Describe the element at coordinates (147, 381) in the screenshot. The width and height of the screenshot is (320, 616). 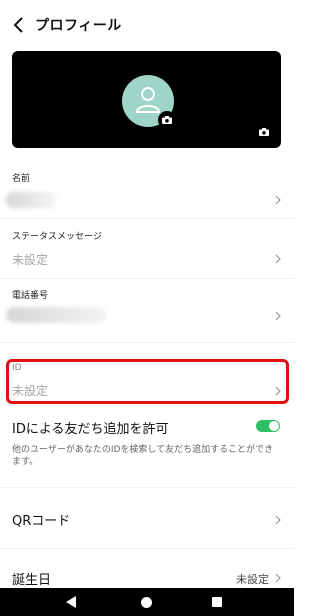
I see `highlight-box` at that location.